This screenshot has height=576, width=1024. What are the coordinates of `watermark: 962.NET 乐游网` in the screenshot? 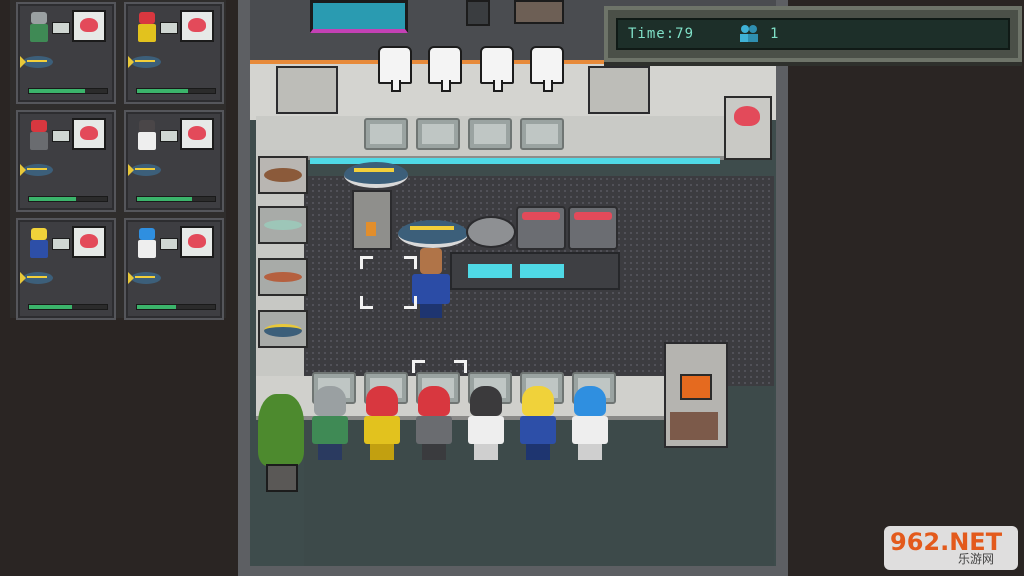 It's located at (951, 548).